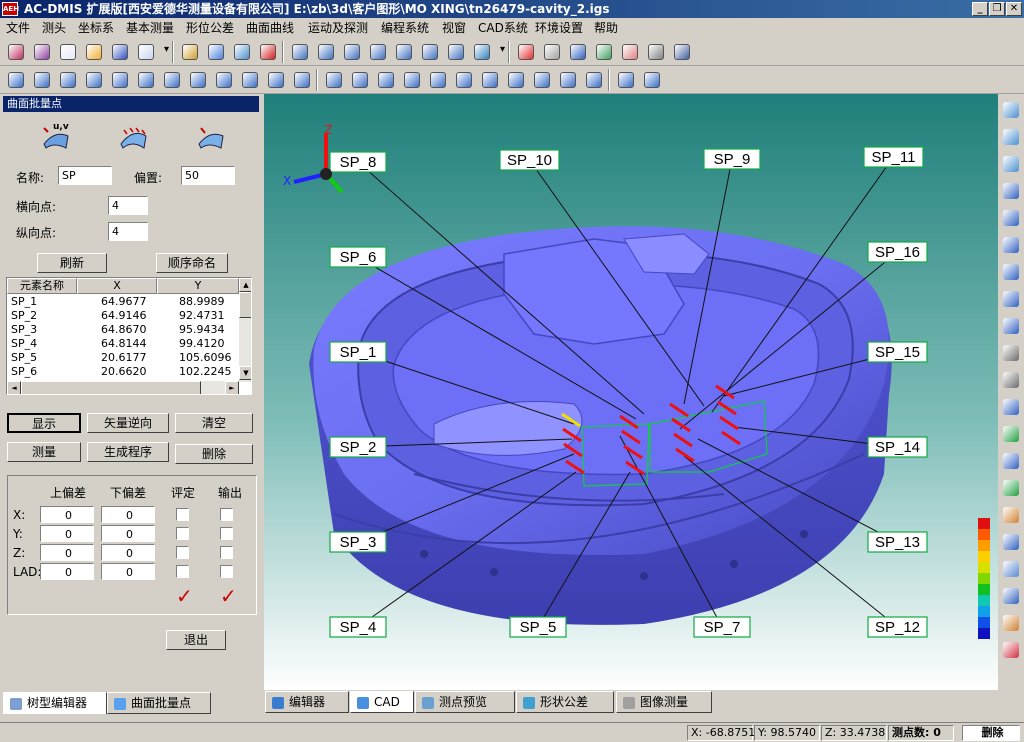  What do you see at coordinates (301, 79) in the screenshot?
I see `ruler-icon` at bounding box center [301, 79].